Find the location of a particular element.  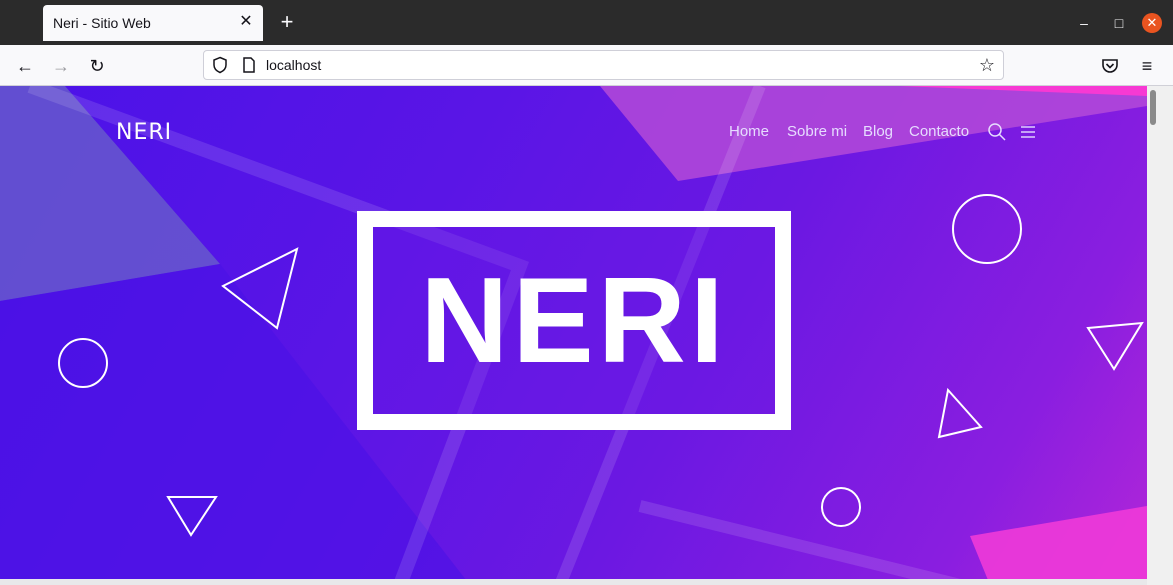

nav-link-contacto: Contacto is located at coordinates (939, 131).